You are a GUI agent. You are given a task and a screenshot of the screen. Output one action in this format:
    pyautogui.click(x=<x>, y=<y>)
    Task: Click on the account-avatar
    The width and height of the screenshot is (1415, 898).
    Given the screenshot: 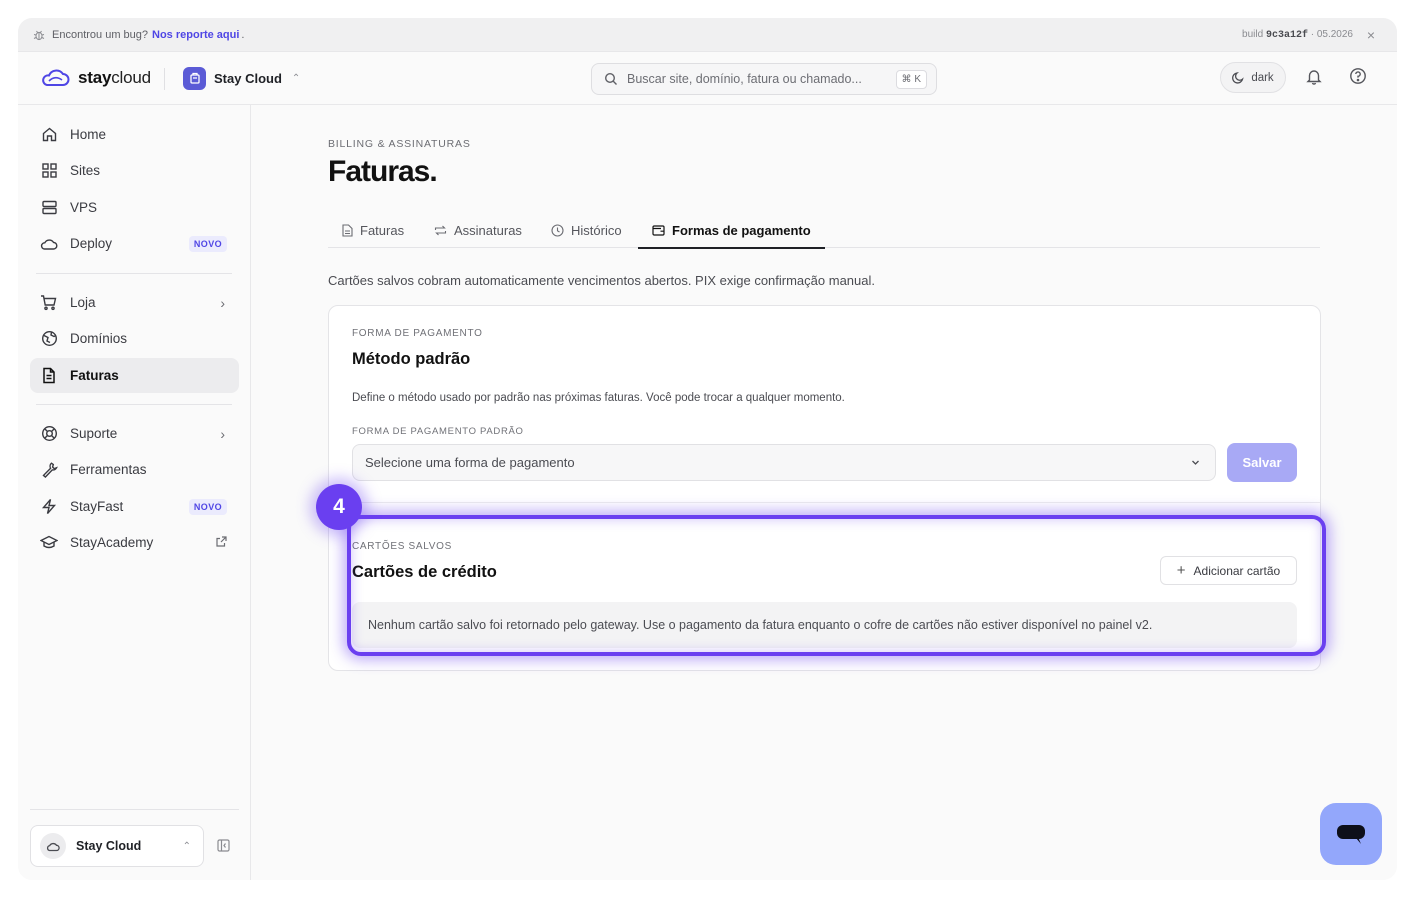 What is the action you would take?
    pyautogui.click(x=53, y=846)
    